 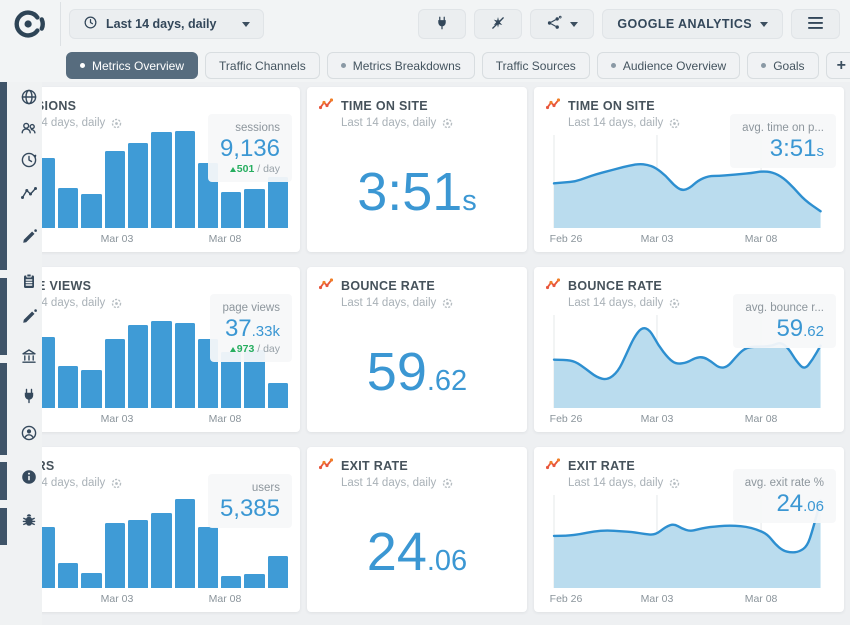 I want to click on stat-label: sessions, so click(x=257, y=128).